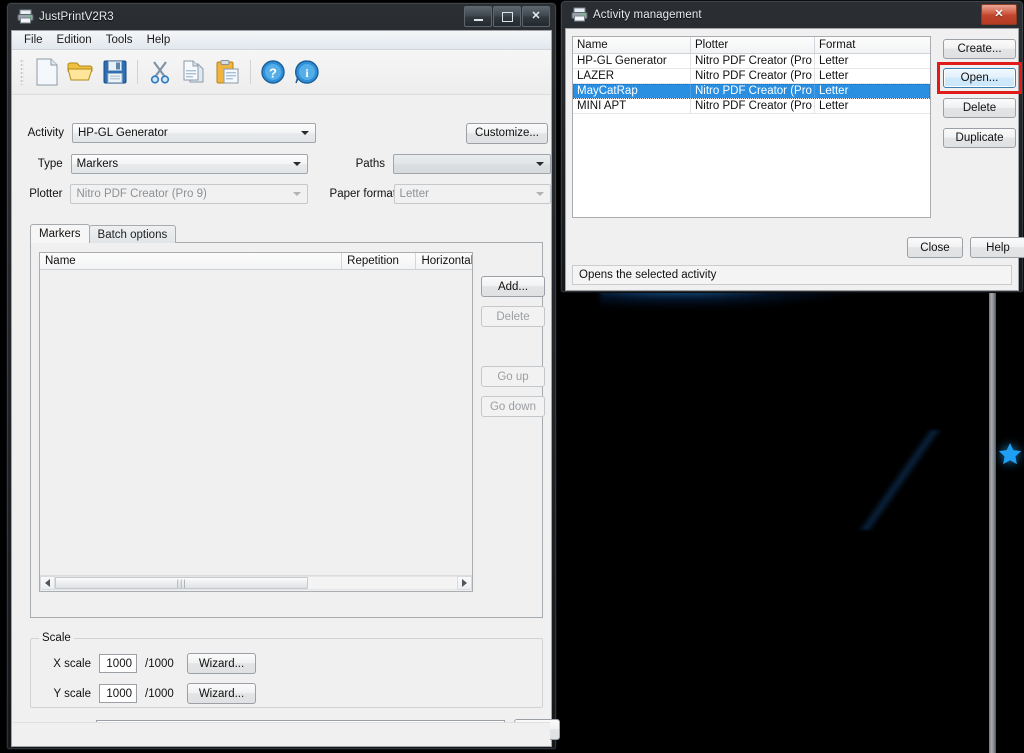 The width and height of the screenshot is (1024, 753). I want to click on activity-label: Activity, so click(45, 133).